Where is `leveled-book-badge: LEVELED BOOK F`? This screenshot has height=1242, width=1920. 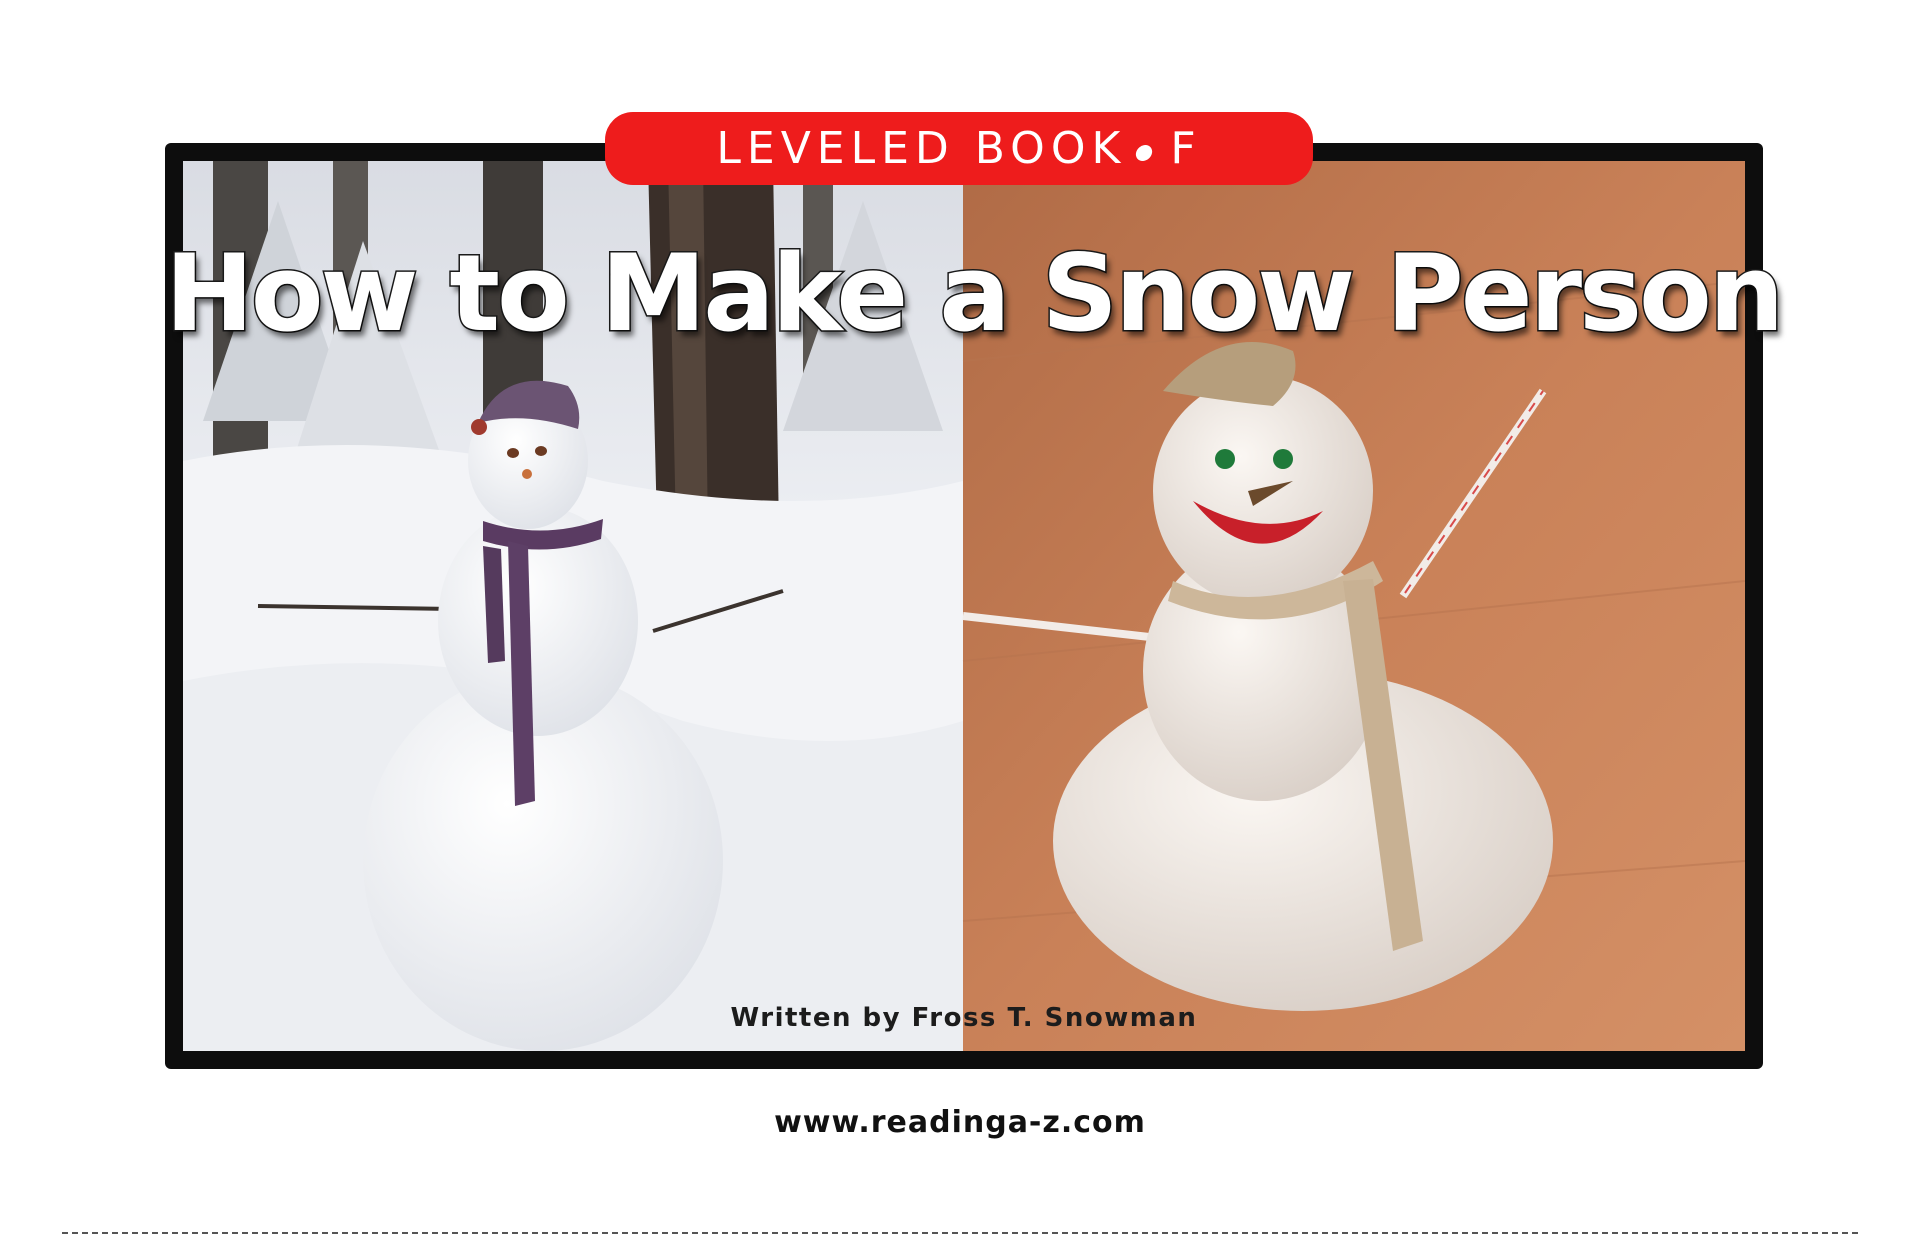
leveled-book-badge: LEVELED BOOK F is located at coordinates (959, 148).